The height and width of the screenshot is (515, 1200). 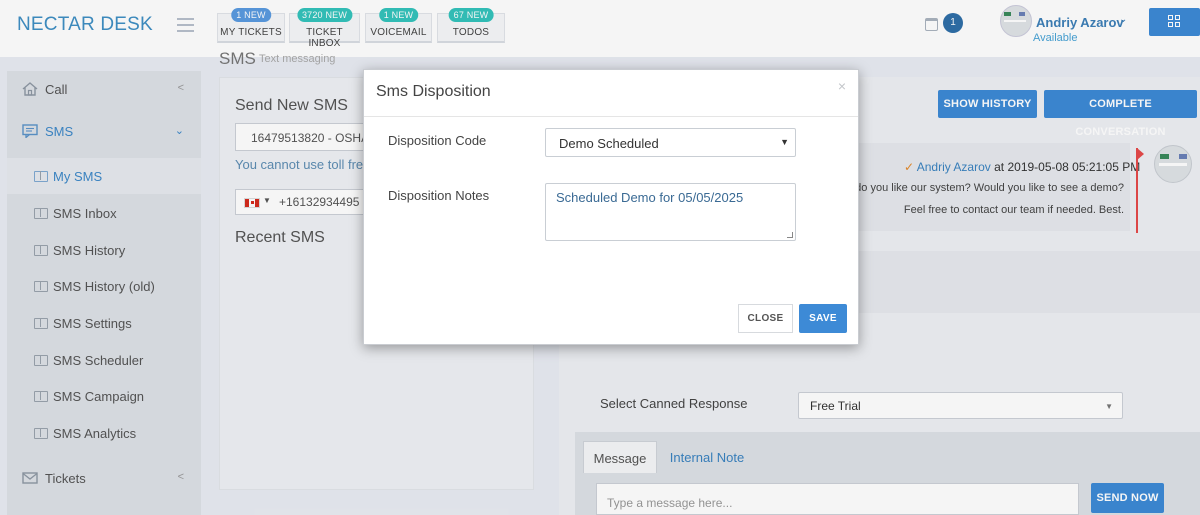 What do you see at coordinates (842, 86) in the screenshot?
I see `close-icon: ×` at bounding box center [842, 86].